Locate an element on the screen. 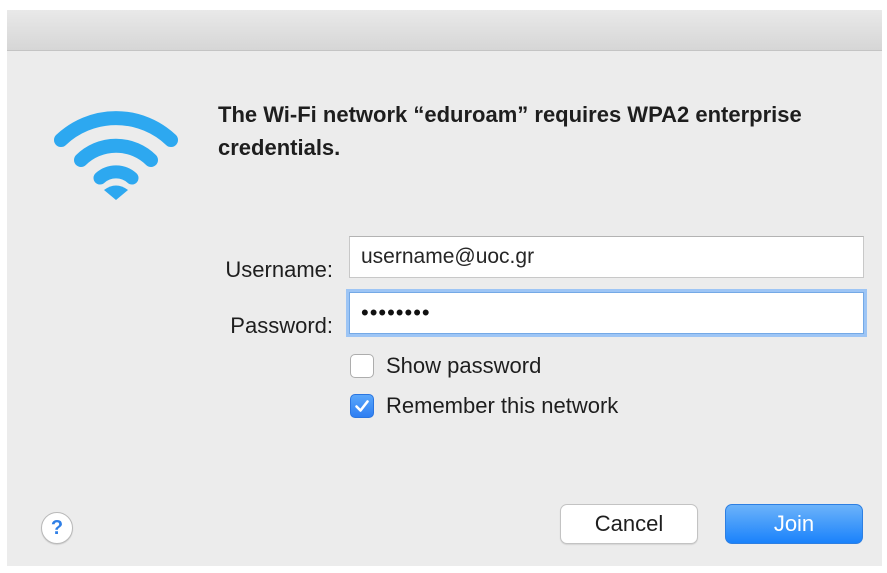 The width and height of the screenshot is (887, 573). password-label: Password: is located at coordinates (281, 325).